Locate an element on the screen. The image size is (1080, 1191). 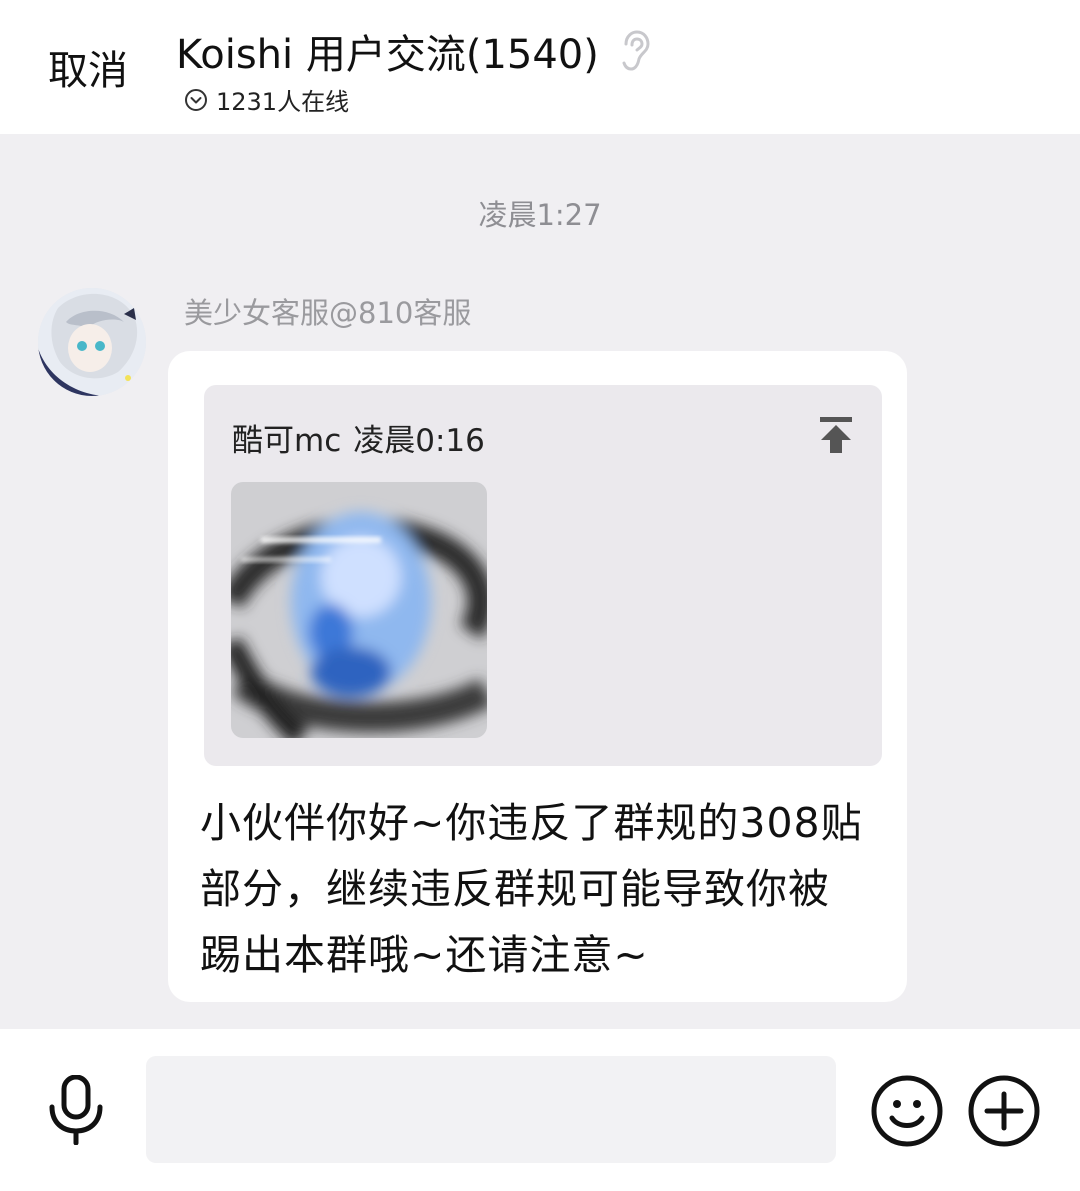
title-row: Koishi 用户交流(1540) is located at coordinates (414, 51).